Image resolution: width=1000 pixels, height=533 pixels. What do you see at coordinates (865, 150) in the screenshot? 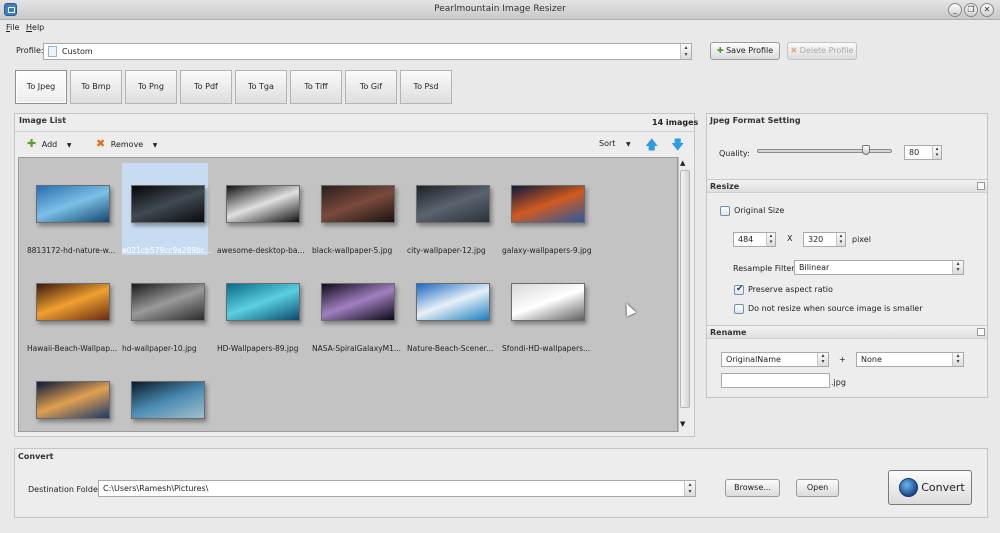
I see `quality-slider-handle` at bounding box center [865, 150].